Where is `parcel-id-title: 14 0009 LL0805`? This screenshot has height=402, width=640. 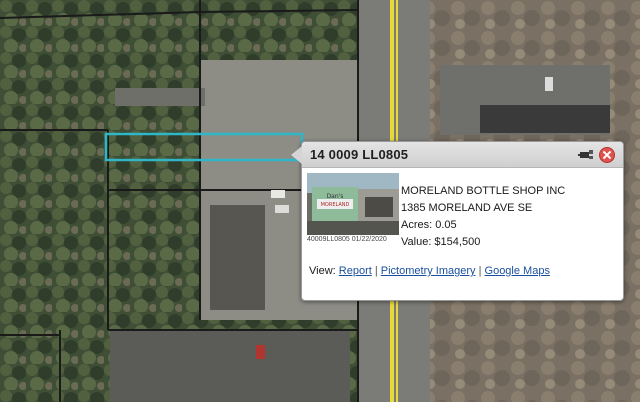 parcel-id-title: 14 0009 LL0805 is located at coordinates (359, 154).